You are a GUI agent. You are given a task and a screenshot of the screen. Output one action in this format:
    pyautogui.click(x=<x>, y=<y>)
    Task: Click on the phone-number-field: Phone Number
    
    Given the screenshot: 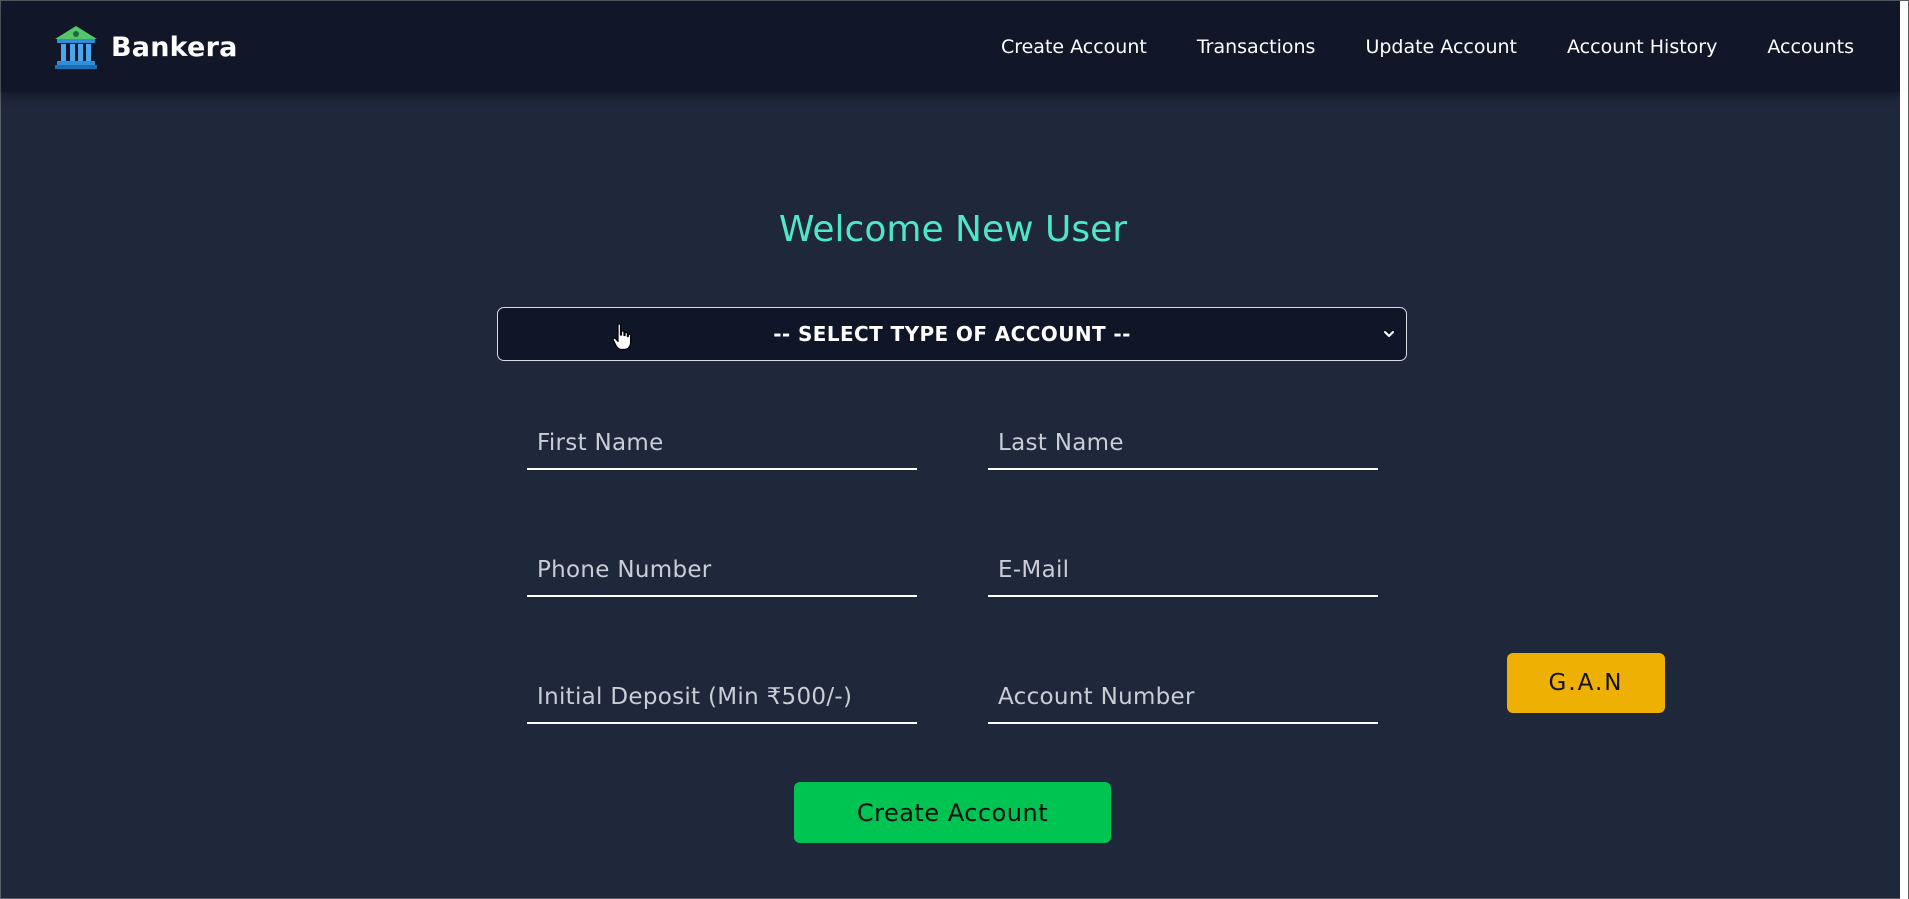 What is the action you would take?
    pyautogui.click(x=722, y=570)
    